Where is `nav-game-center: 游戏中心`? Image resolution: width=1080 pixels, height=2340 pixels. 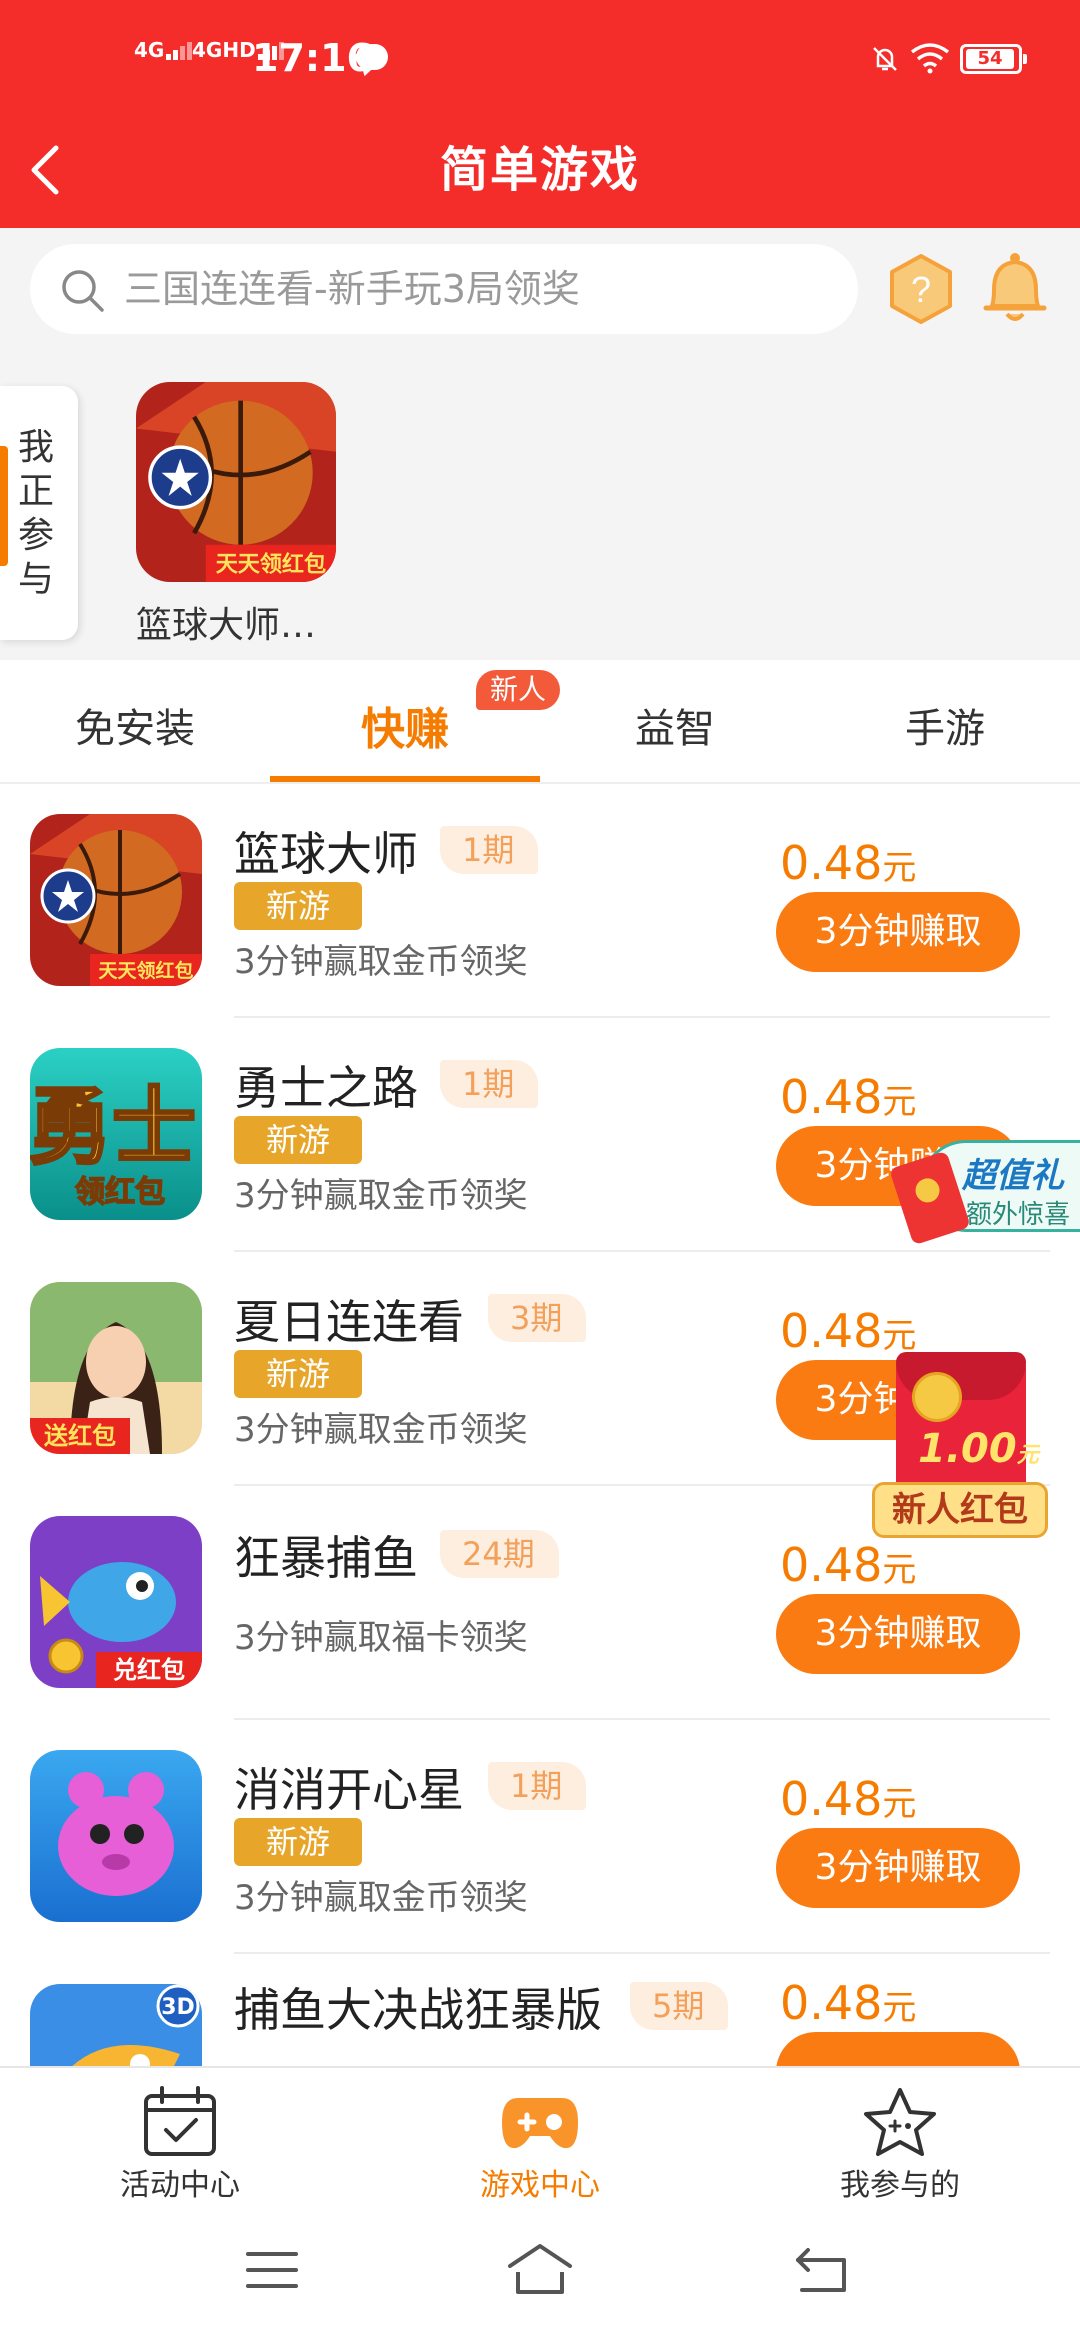
nav-game-center: 游戏中心 is located at coordinates (540, 2138).